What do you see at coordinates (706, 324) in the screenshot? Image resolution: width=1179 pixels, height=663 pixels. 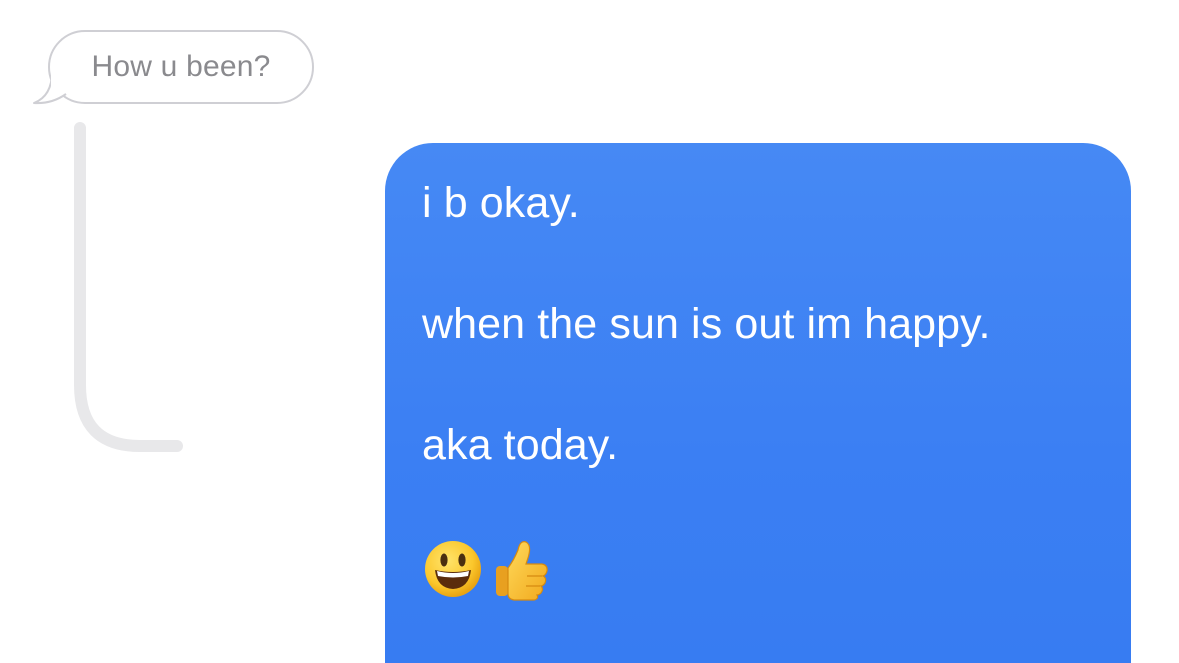 I see `sent-message-line: when the sun is out im happy.` at bounding box center [706, 324].